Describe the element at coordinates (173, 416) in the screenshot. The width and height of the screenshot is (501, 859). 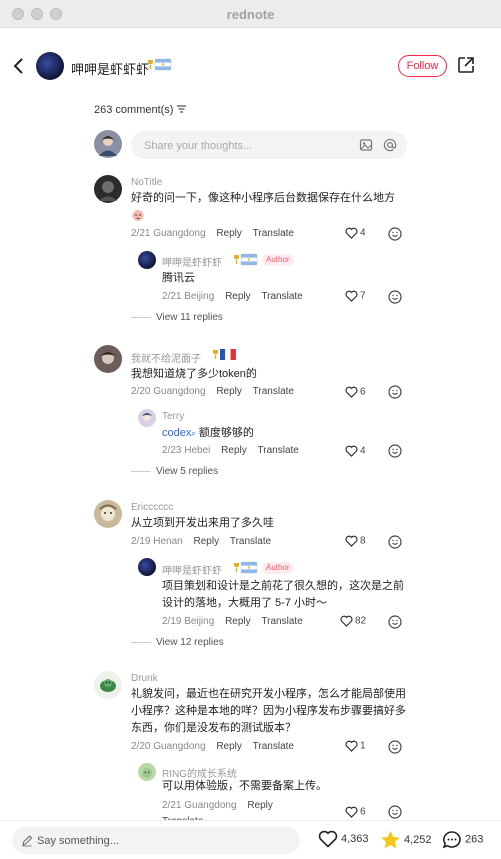
I see `replier-name: Terry` at that location.